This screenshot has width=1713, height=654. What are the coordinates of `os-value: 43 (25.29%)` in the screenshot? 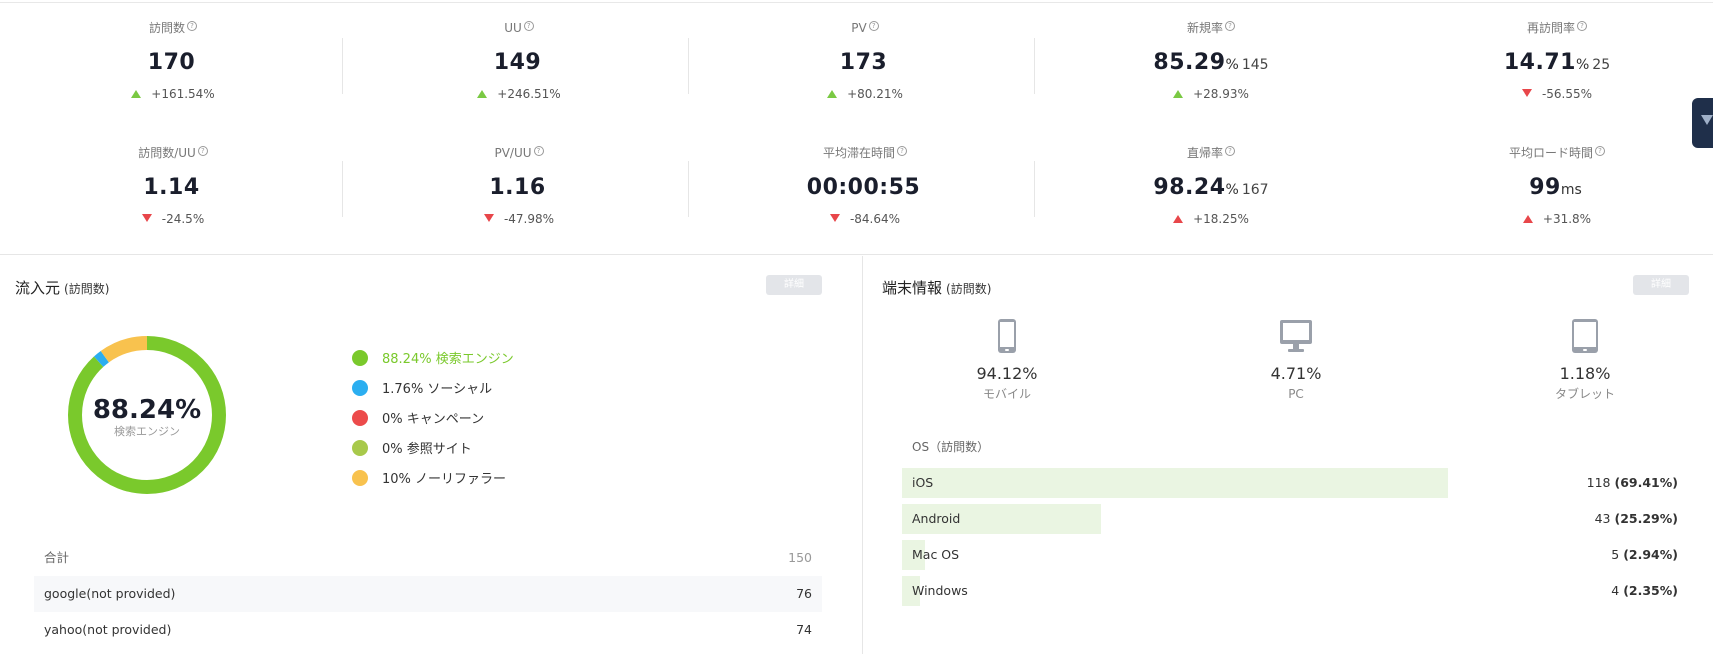 It's located at (1636, 519).